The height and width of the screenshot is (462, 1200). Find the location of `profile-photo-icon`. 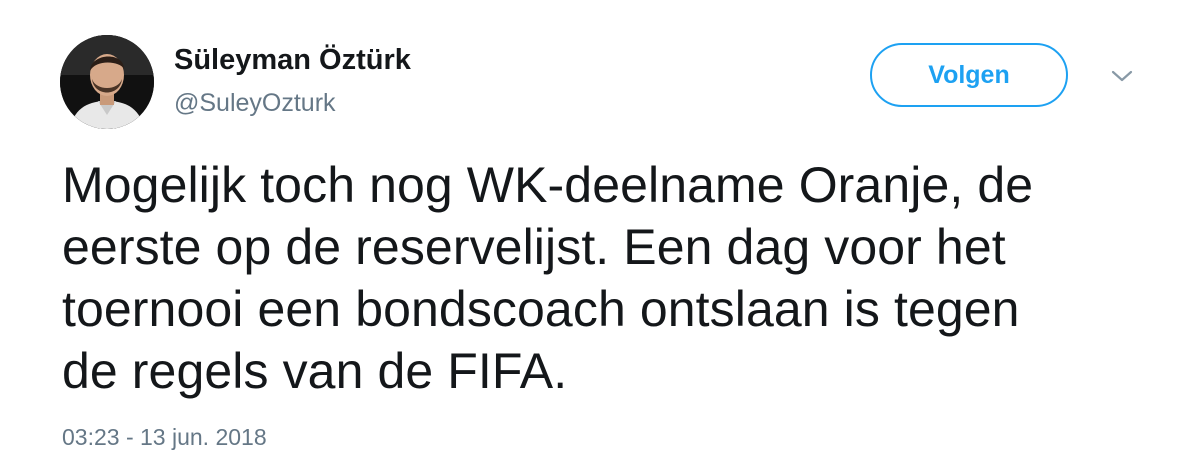

profile-photo-icon is located at coordinates (107, 82).